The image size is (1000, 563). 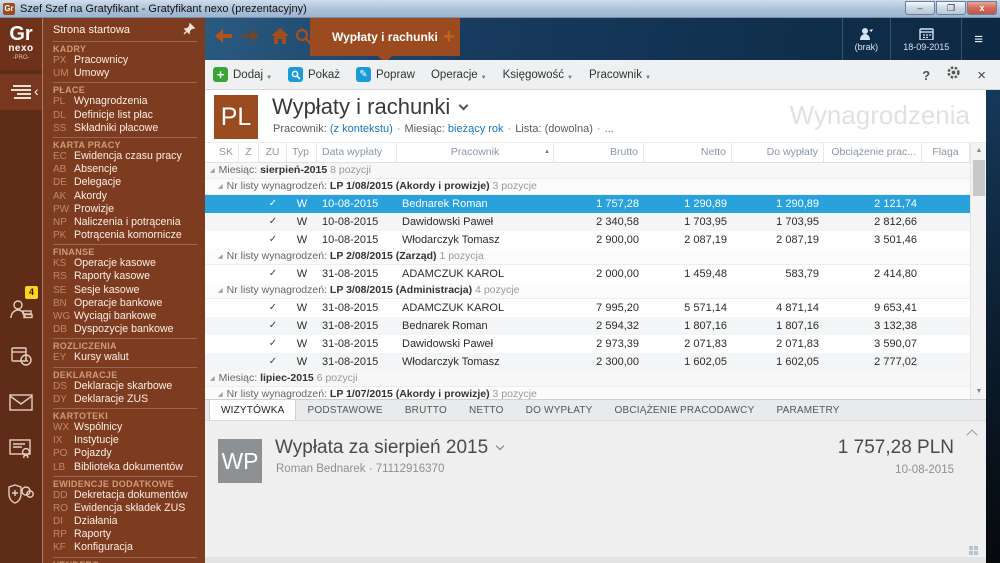 What do you see at coordinates (866, 39) in the screenshot?
I see `current-user-button: (brak)` at bounding box center [866, 39].